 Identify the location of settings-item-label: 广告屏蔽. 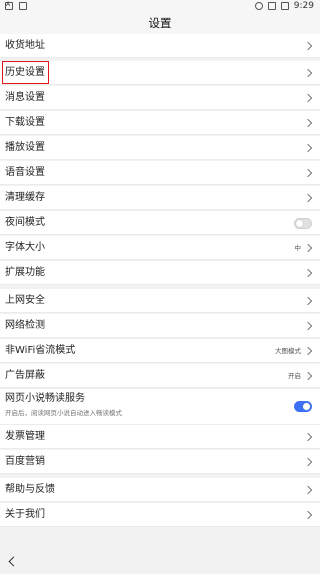
(25, 375).